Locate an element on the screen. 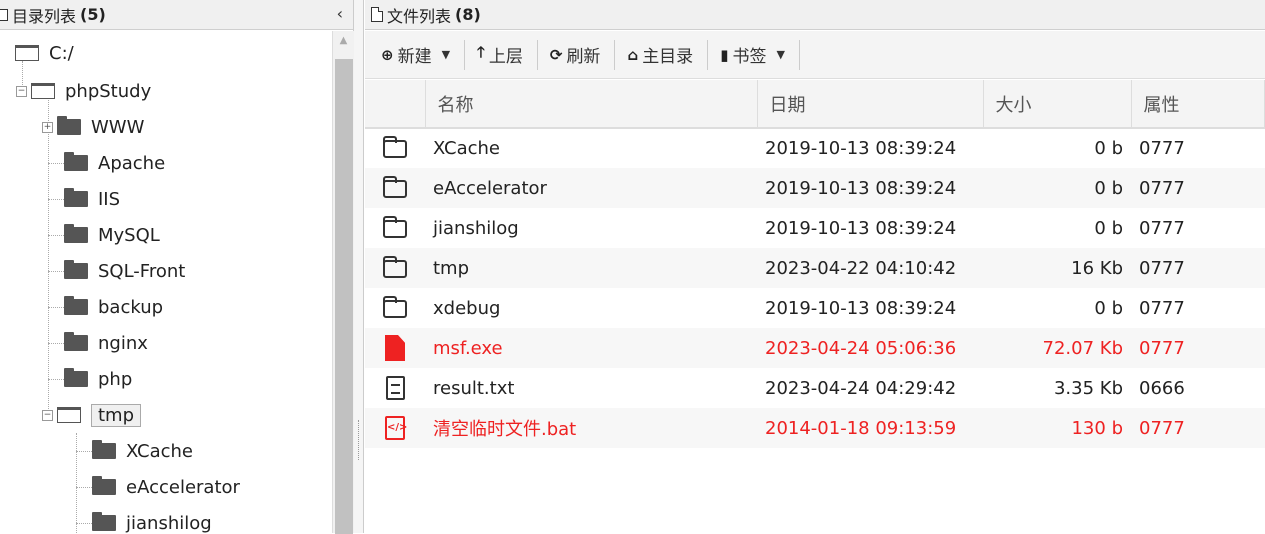 This screenshot has width=1265, height=534. file-date: 2023-04-24 05:06:36 is located at coordinates (870, 348).